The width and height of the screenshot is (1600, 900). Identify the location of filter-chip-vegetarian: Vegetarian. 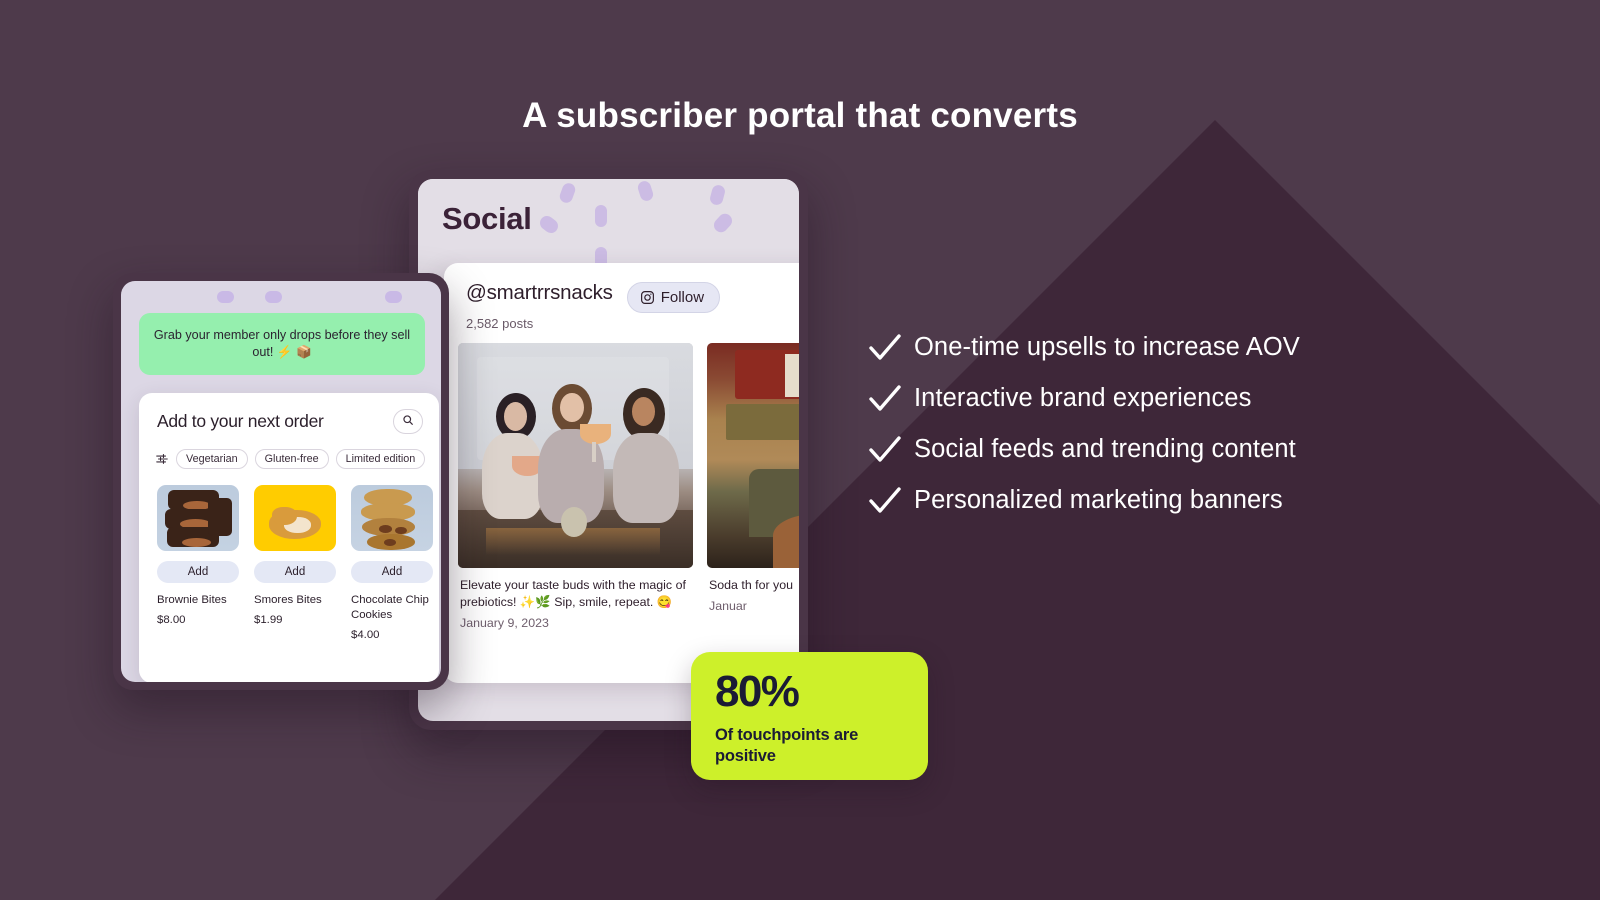
(212, 459).